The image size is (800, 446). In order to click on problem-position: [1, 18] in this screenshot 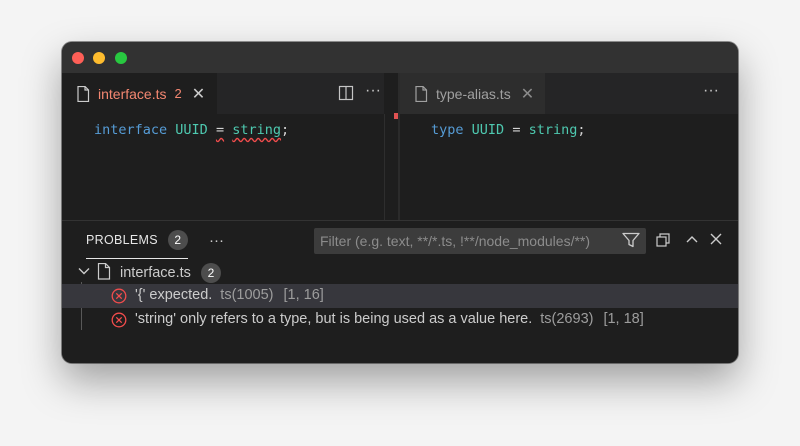, I will do `click(623, 319)`.